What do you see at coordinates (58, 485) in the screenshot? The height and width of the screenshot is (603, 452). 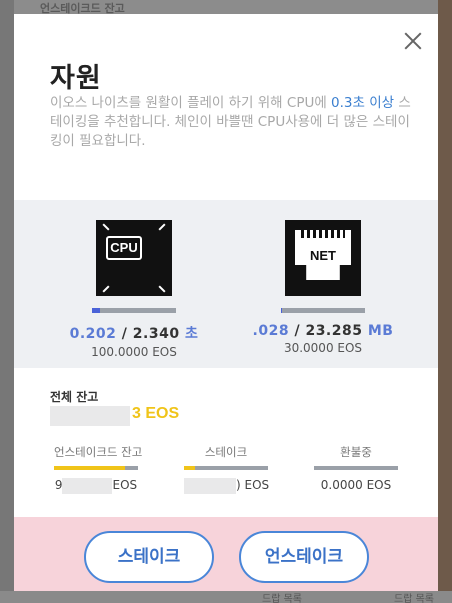 I see `unstaked-value-prefix: 9` at bounding box center [58, 485].